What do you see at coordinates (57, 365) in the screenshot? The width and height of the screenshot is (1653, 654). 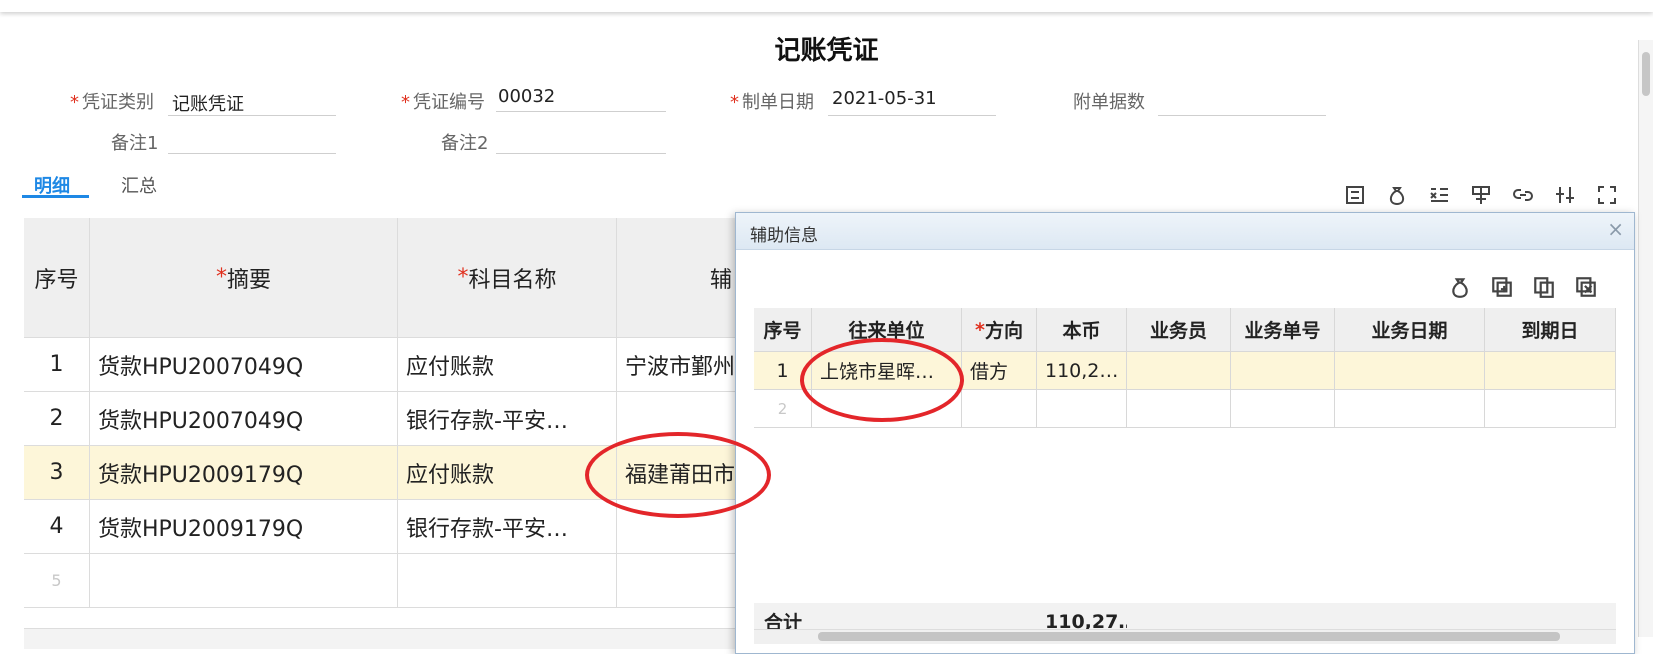 I see `grid-cell-seq: 1` at bounding box center [57, 365].